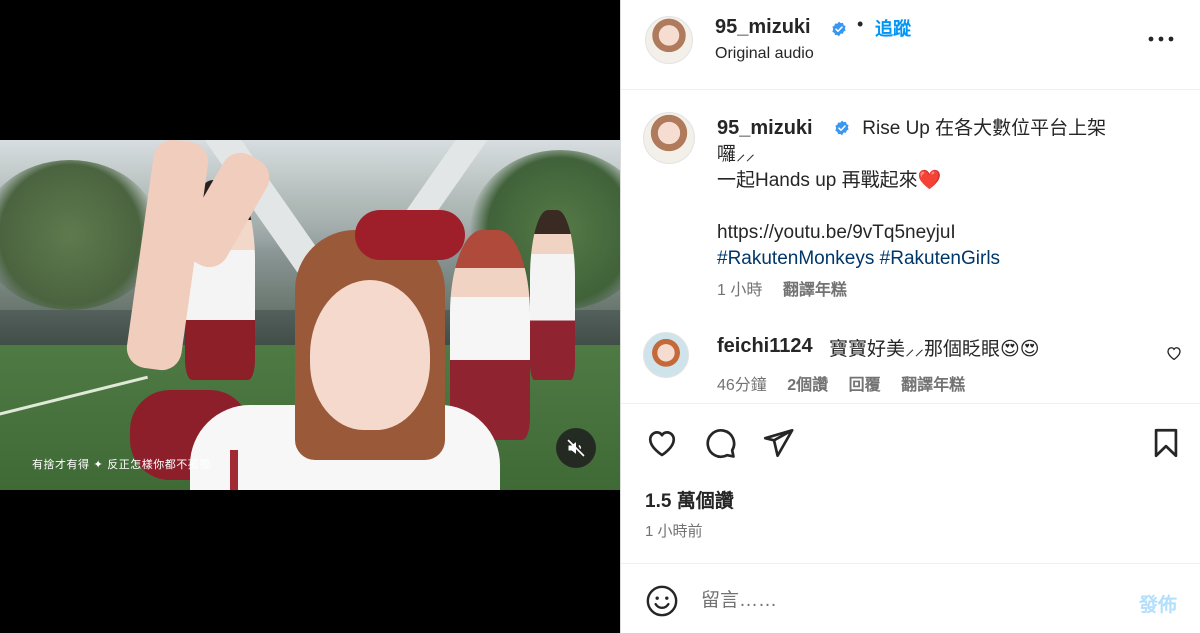 This screenshot has height=633, width=1200. What do you see at coordinates (662, 443) in the screenshot?
I see `like-heart-icon` at bounding box center [662, 443].